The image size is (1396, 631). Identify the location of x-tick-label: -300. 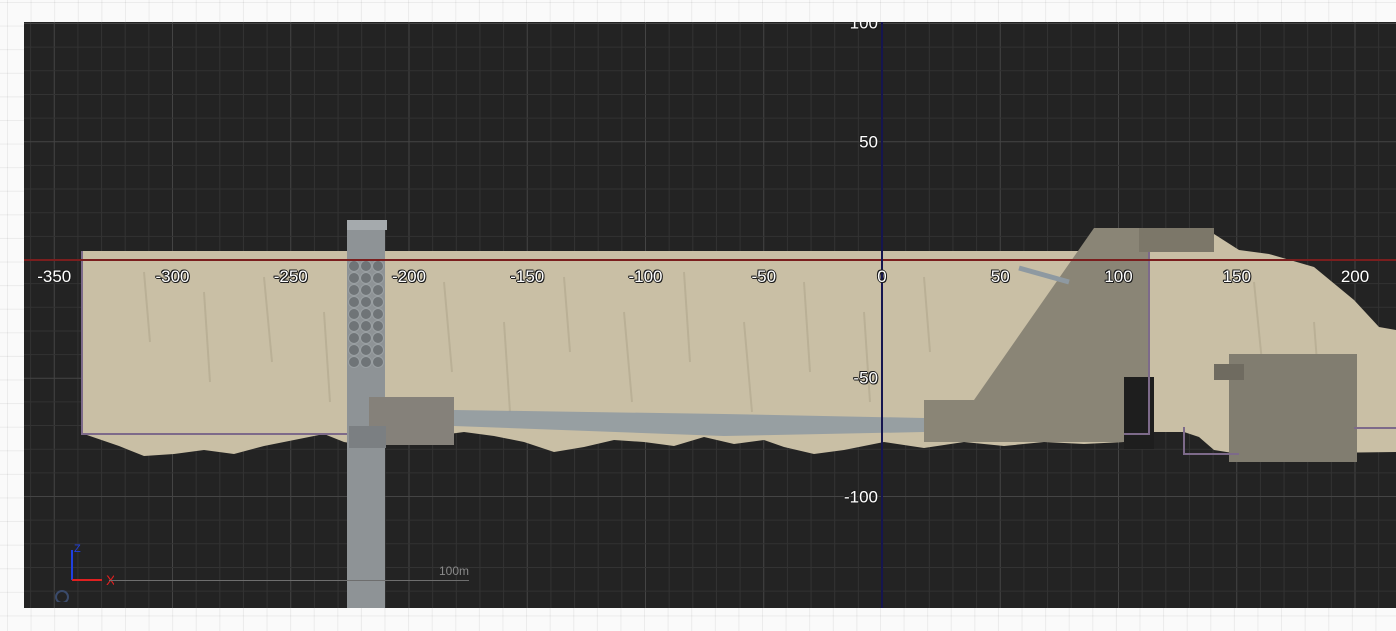
(172, 276).